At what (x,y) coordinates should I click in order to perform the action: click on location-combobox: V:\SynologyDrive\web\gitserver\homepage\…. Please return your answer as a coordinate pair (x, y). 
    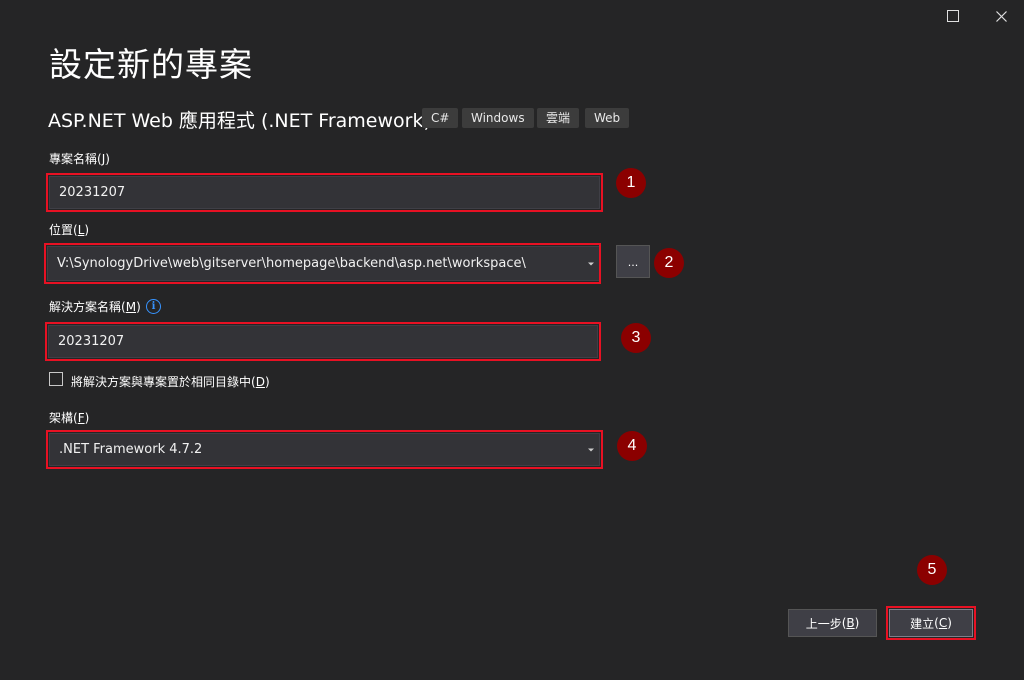
    Looking at the image, I should click on (323, 263).